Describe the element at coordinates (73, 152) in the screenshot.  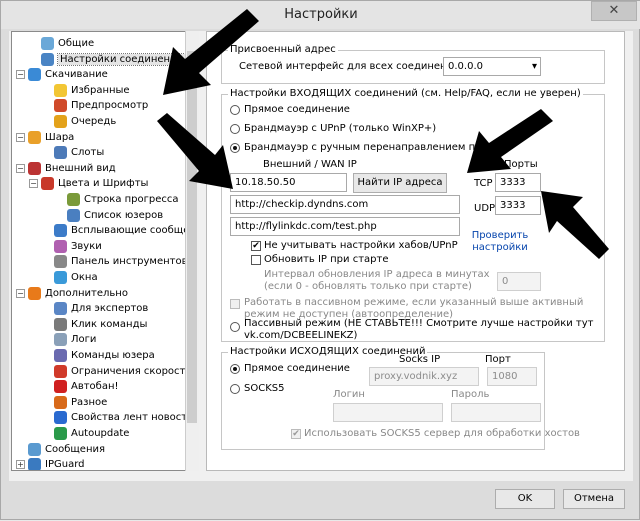
I see `tree-item: Слоты` at that location.